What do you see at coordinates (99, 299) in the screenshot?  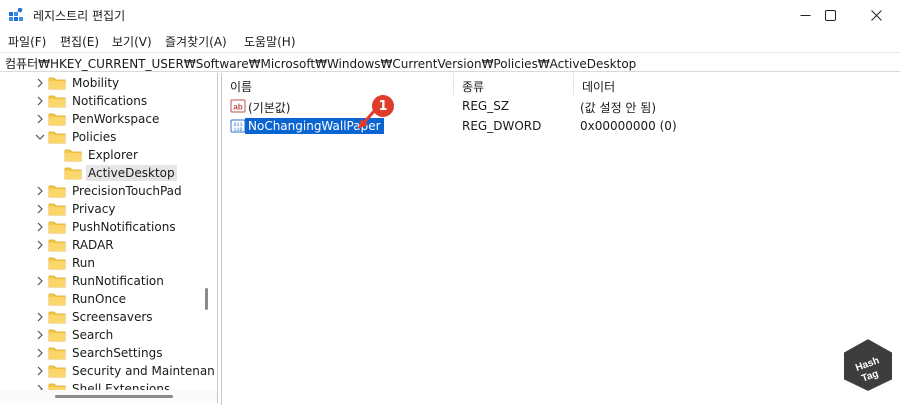 I see `tree-item-label: RunOnce` at bounding box center [99, 299].